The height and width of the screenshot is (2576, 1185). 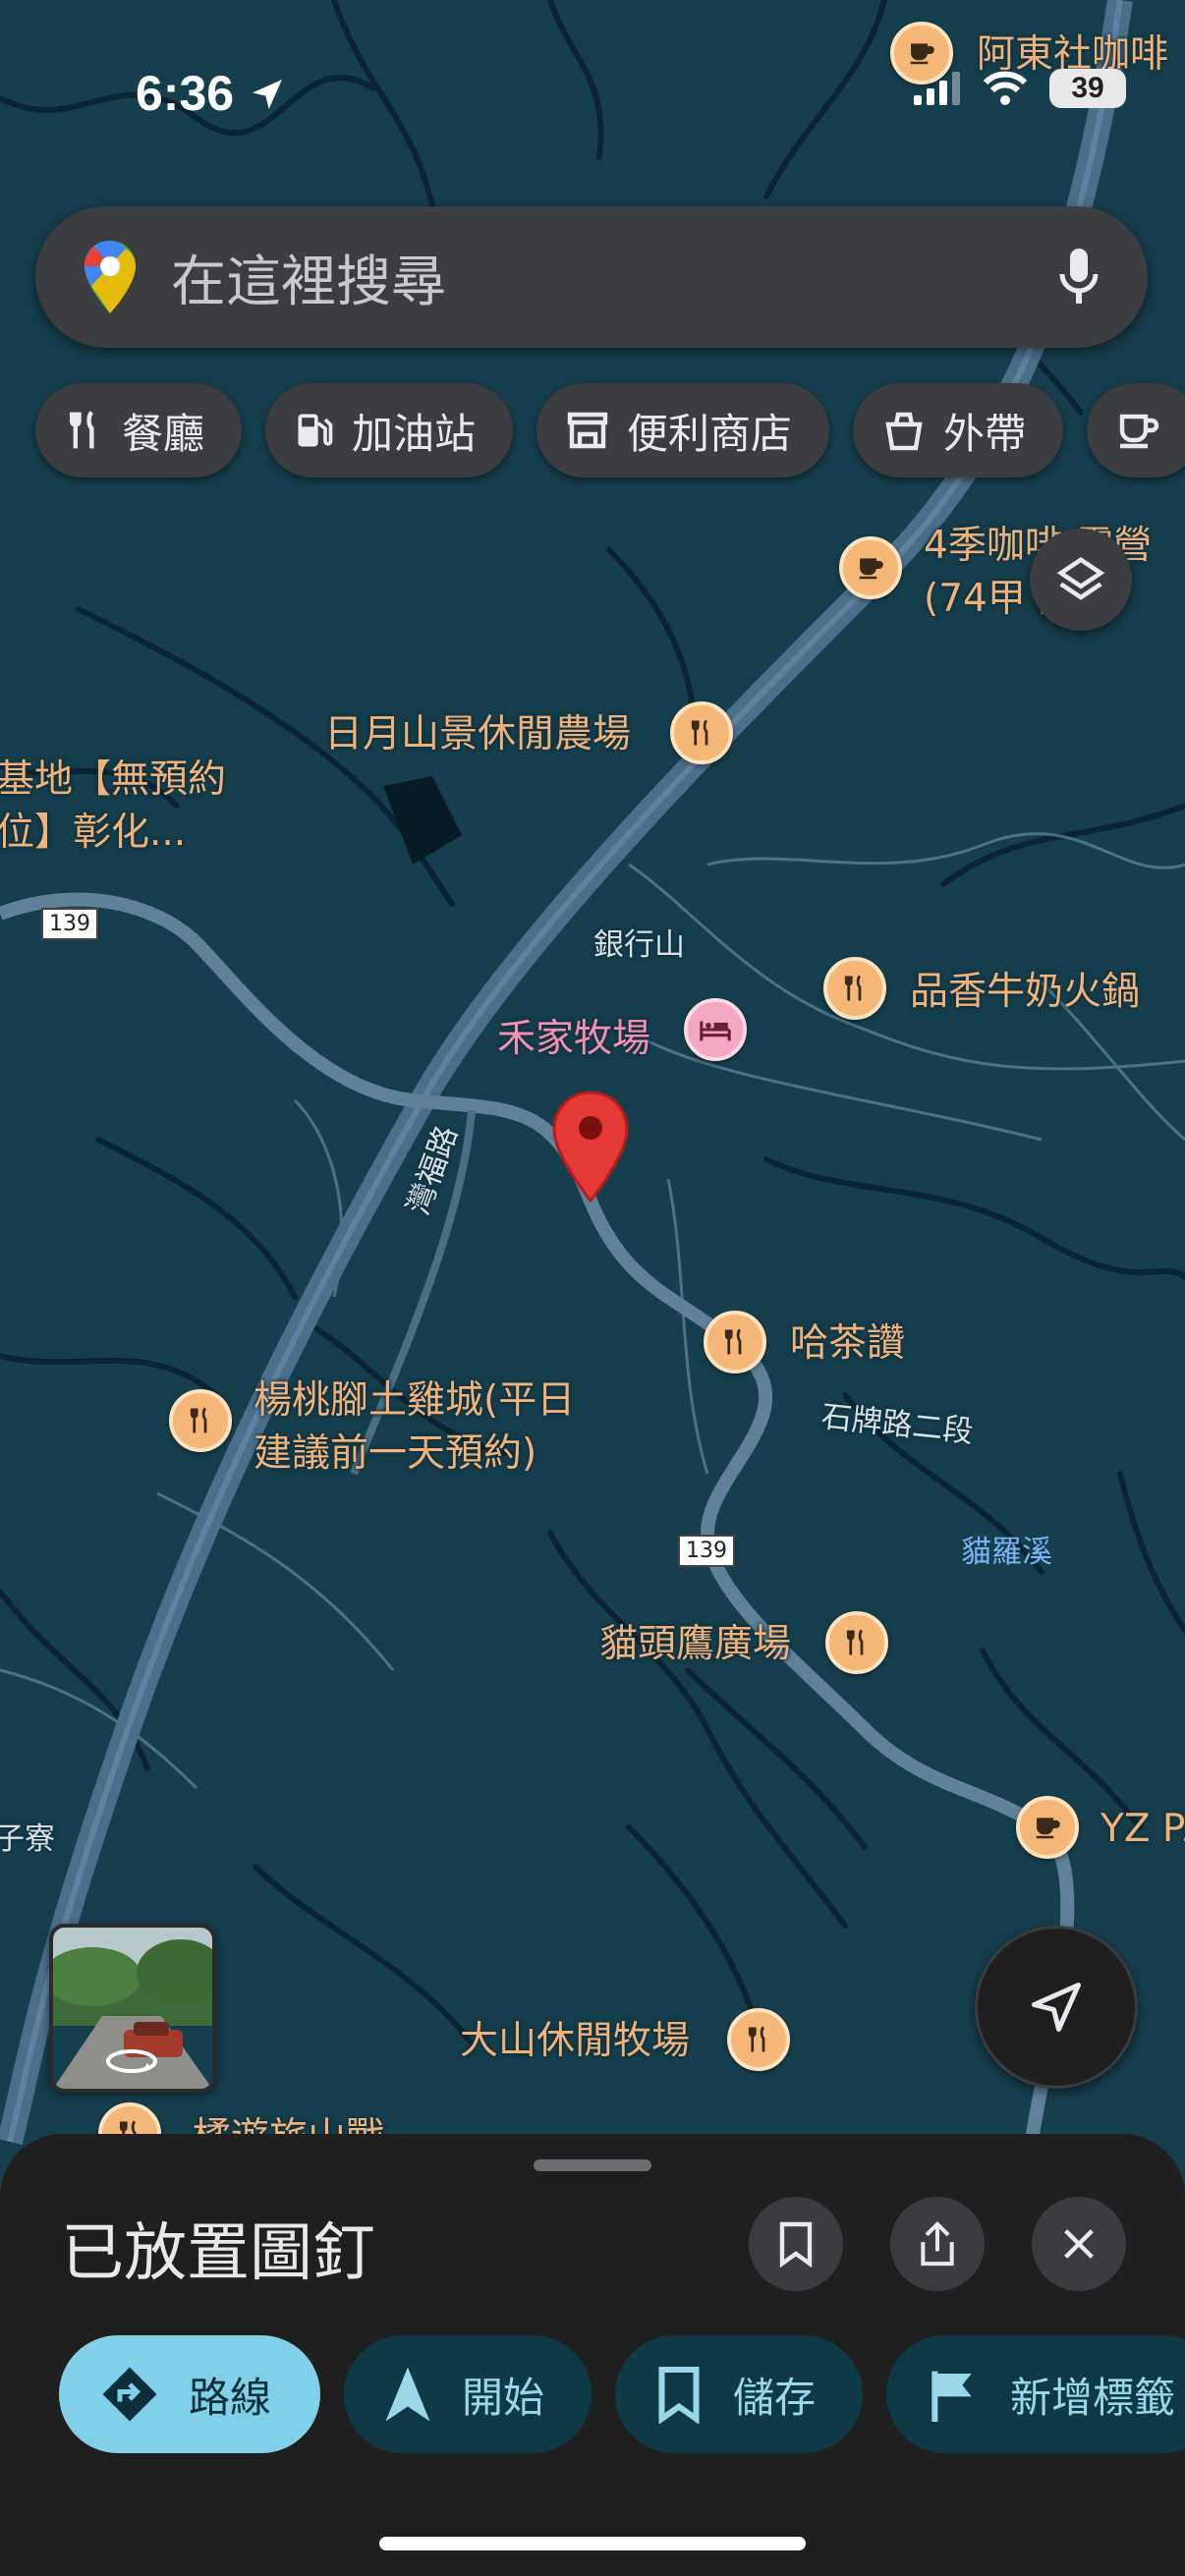 I want to click on place-label-farm: 日月山景休閒農場, so click(x=478, y=734).